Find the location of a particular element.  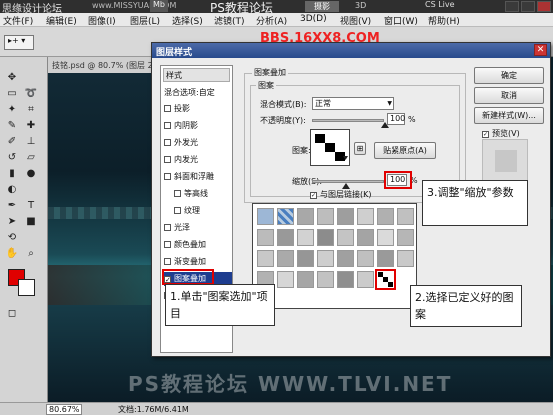

opacity-field: 100 is located at coordinates (396, 119).